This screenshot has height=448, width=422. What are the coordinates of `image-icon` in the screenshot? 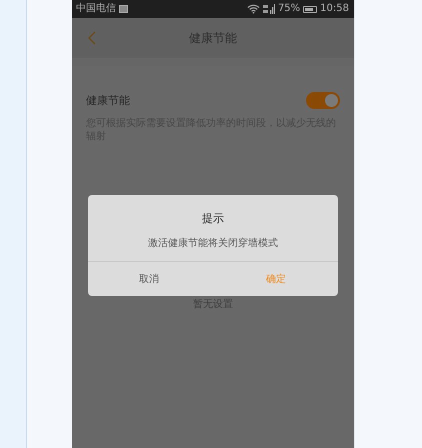 It's located at (123, 9).